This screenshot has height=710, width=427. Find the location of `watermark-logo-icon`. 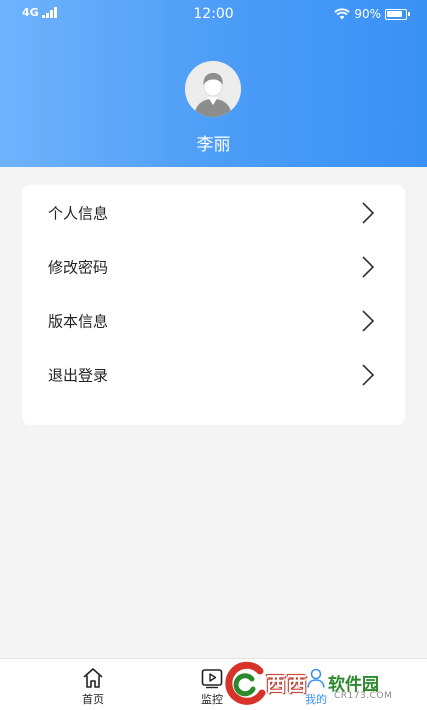

watermark-logo-icon is located at coordinates (245, 683).